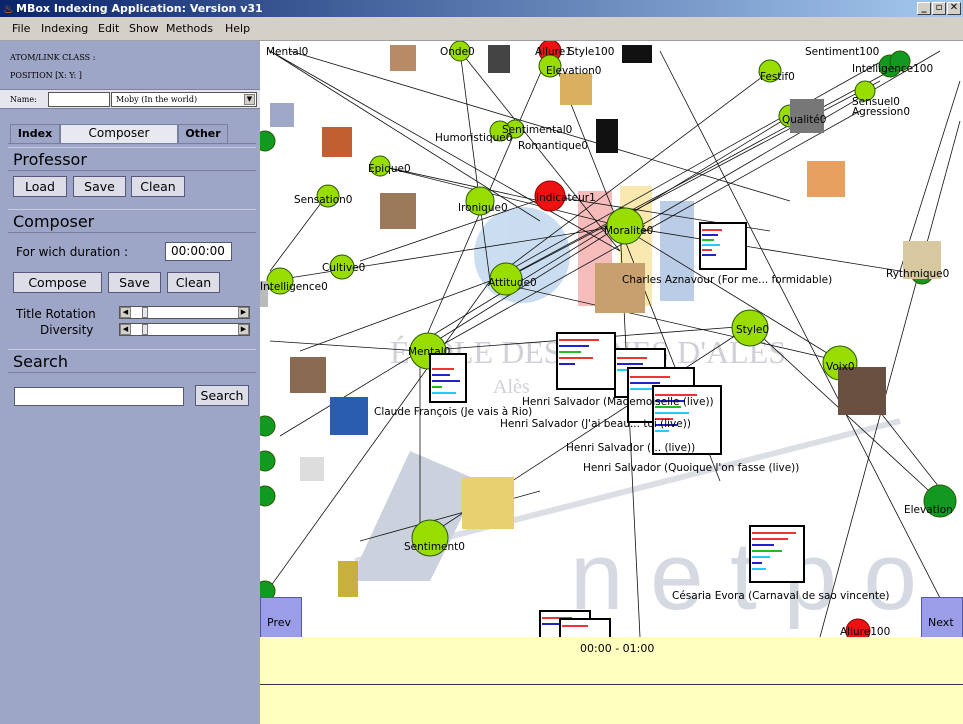  I want to click on timeline-panel: 00:00 - 01:00, so click(611, 680).